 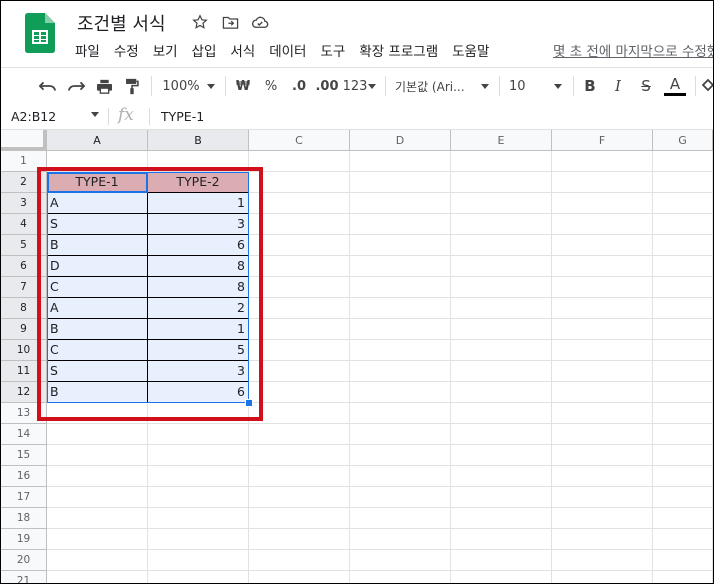 I want to click on cell-c13, so click(x=299, y=413).